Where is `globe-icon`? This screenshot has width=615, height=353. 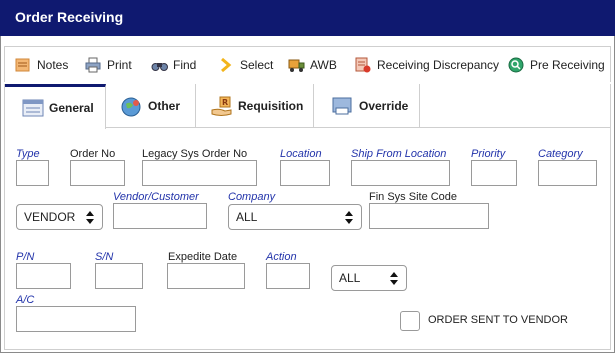
globe-icon is located at coordinates (132, 106).